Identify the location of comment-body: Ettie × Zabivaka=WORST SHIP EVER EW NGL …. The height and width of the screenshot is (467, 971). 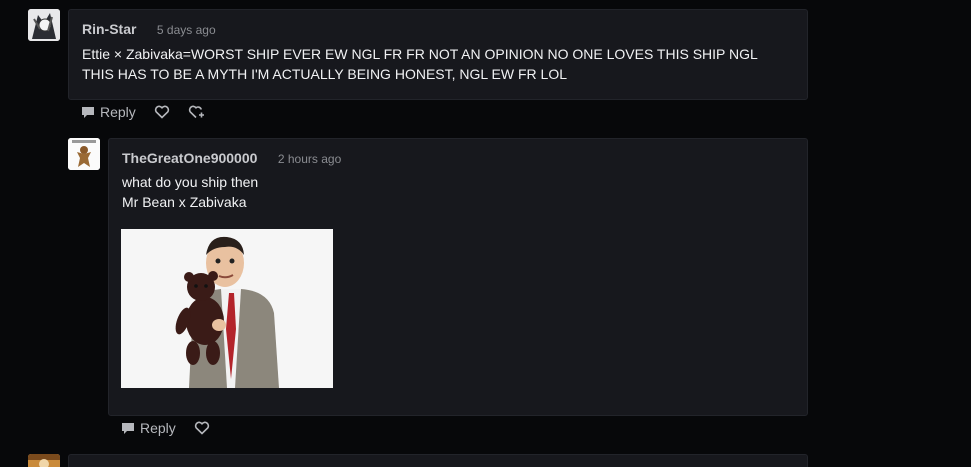
(439, 64).